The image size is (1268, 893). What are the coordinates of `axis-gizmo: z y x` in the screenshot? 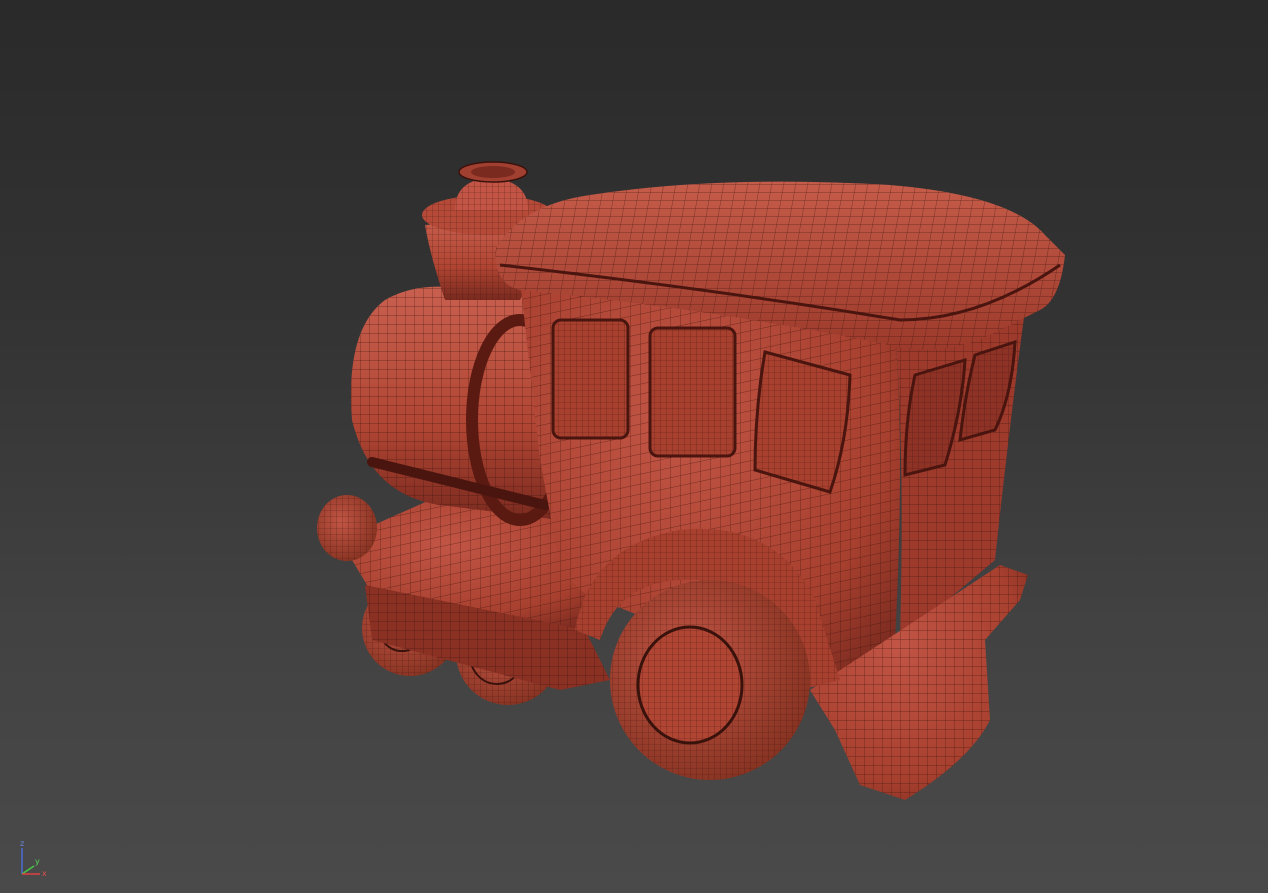 It's located at (33, 858).